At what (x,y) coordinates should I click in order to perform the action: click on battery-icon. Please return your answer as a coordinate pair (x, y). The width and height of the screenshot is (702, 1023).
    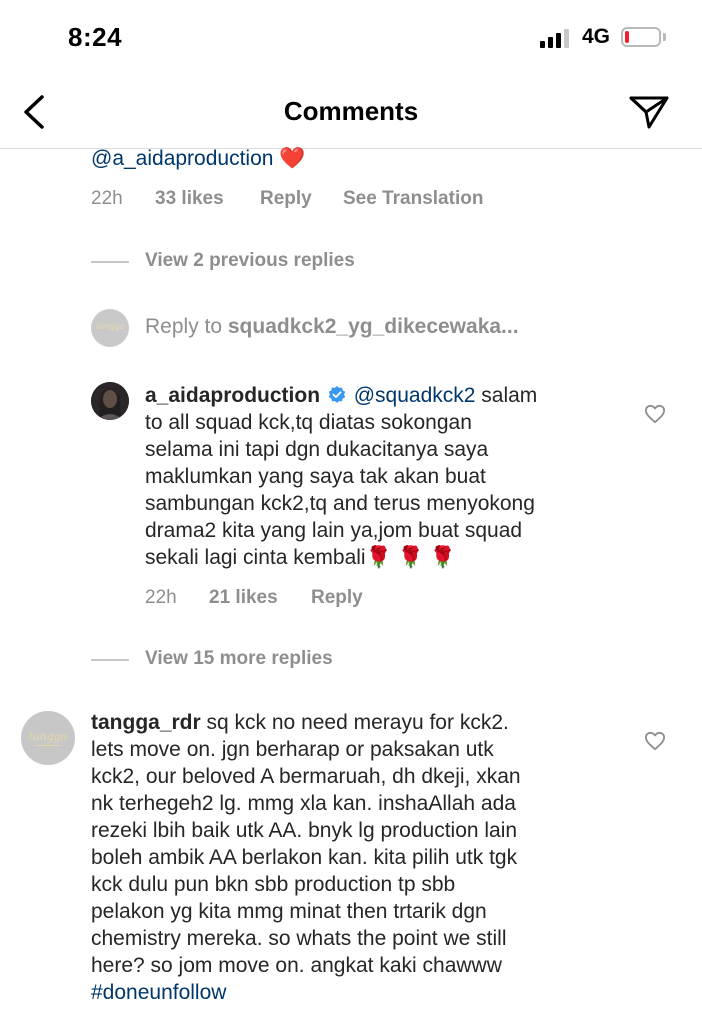
    Looking at the image, I should click on (641, 37).